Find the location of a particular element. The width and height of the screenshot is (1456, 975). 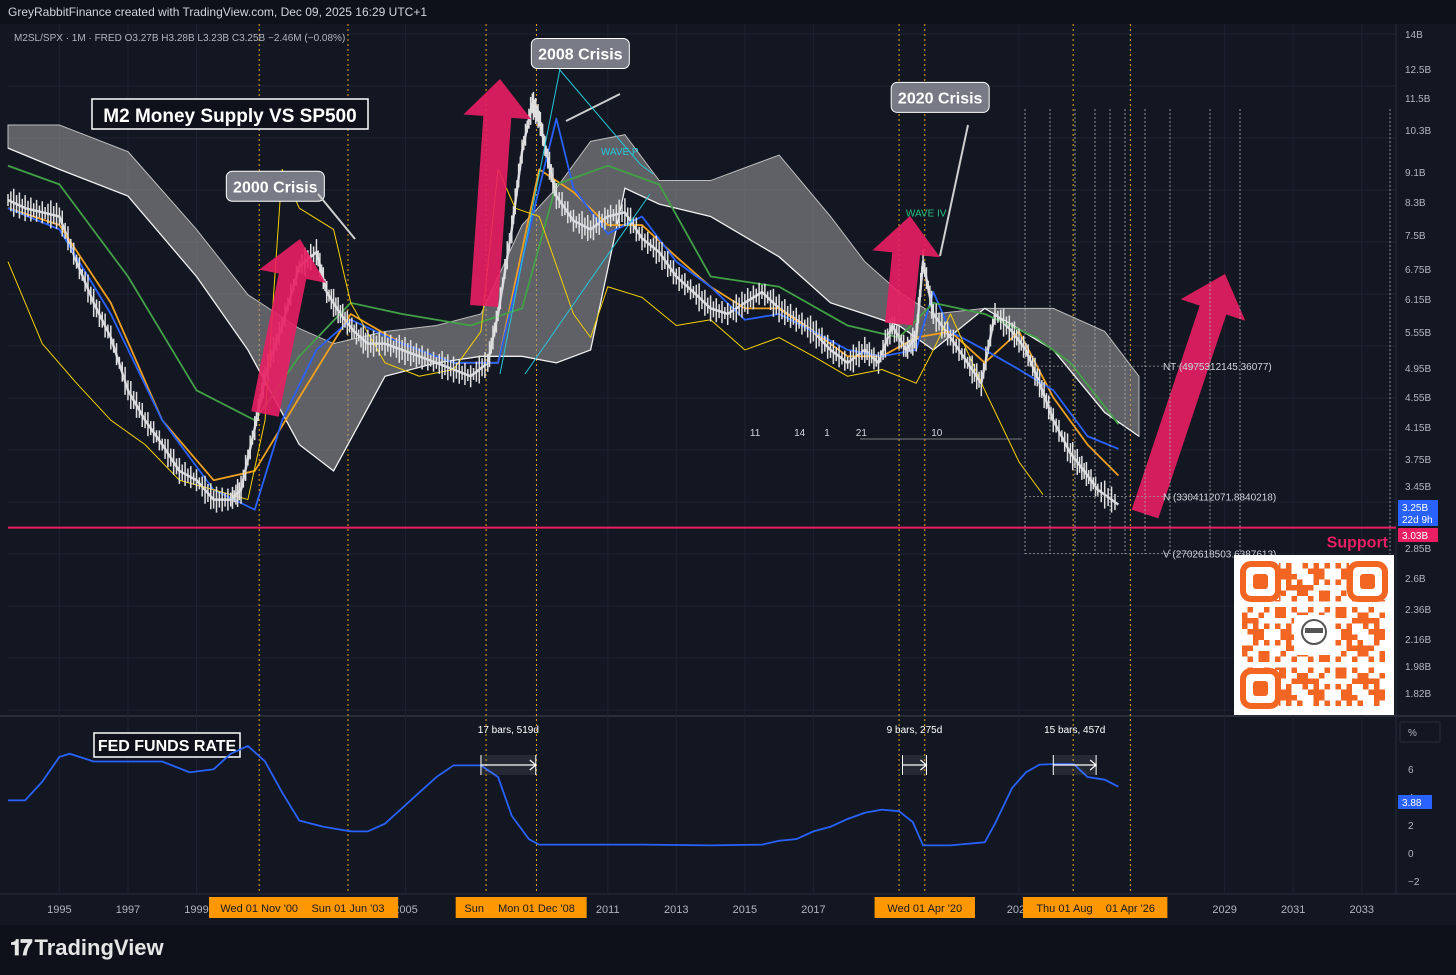

countdown-label: 22d 9h is located at coordinates (1417, 520).